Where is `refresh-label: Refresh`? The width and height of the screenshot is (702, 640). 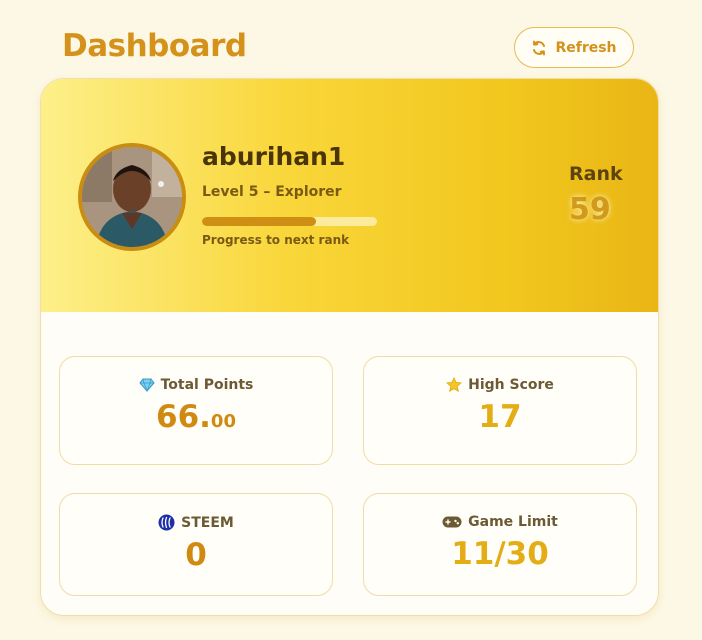 refresh-label: Refresh is located at coordinates (586, 47).